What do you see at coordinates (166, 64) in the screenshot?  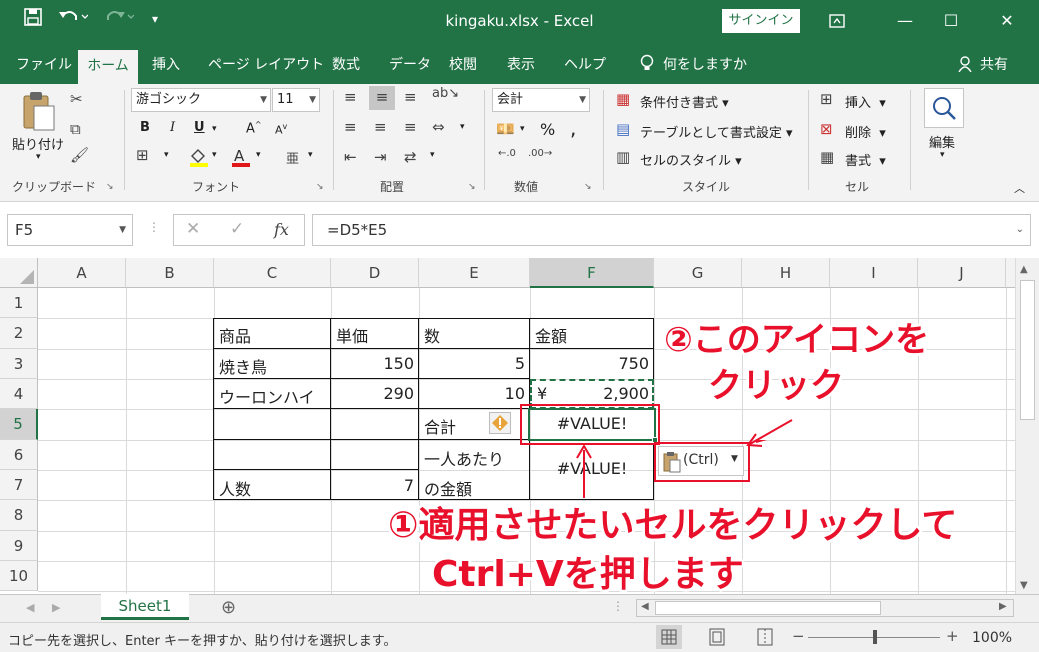 I see `tab-insert: 挿入` at bounding box center [166, 64].